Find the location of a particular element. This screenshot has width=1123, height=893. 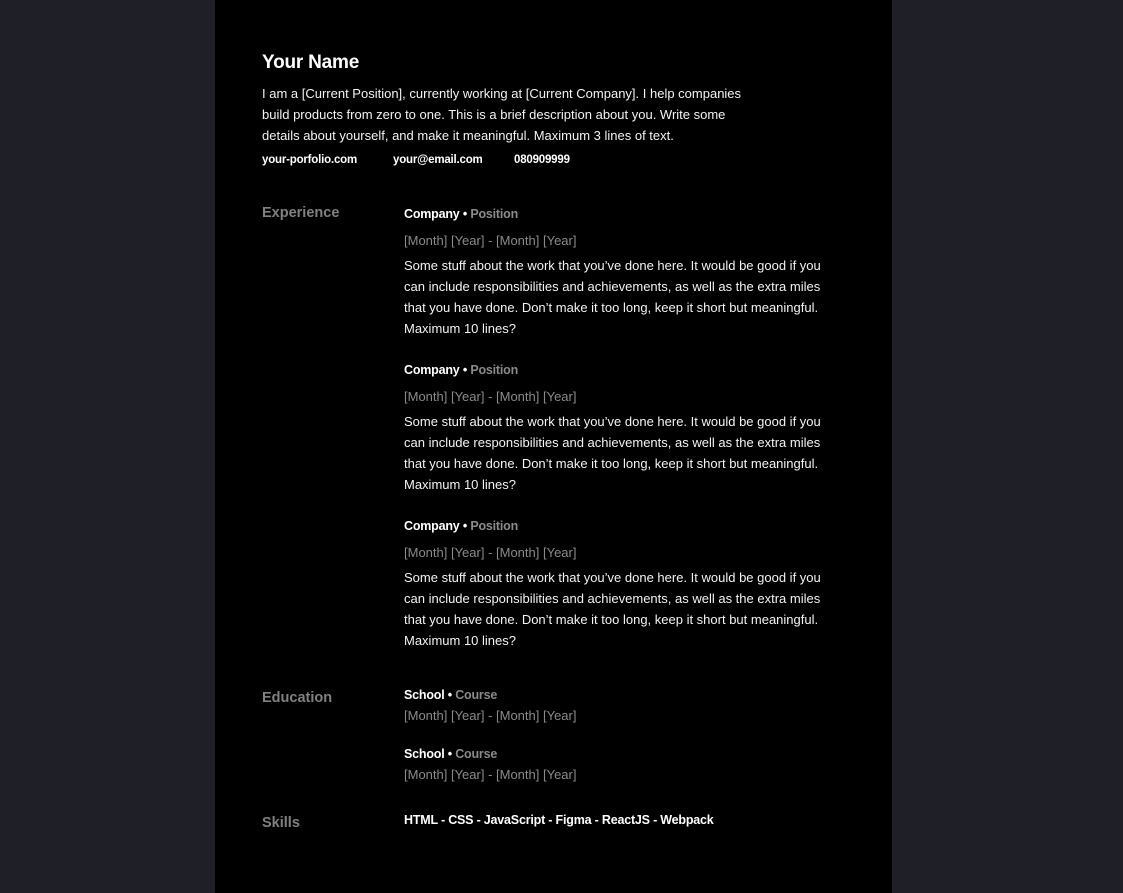

profile-name: Your Name is located at coordinates (311, 62).